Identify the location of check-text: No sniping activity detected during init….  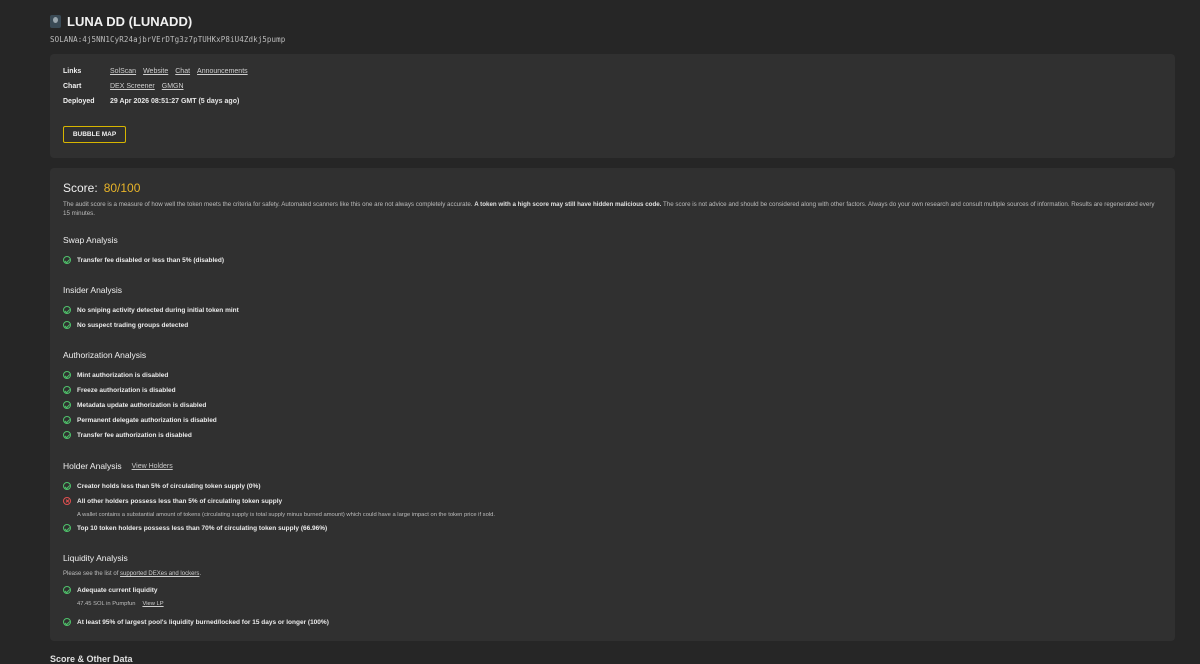
(158, 310).